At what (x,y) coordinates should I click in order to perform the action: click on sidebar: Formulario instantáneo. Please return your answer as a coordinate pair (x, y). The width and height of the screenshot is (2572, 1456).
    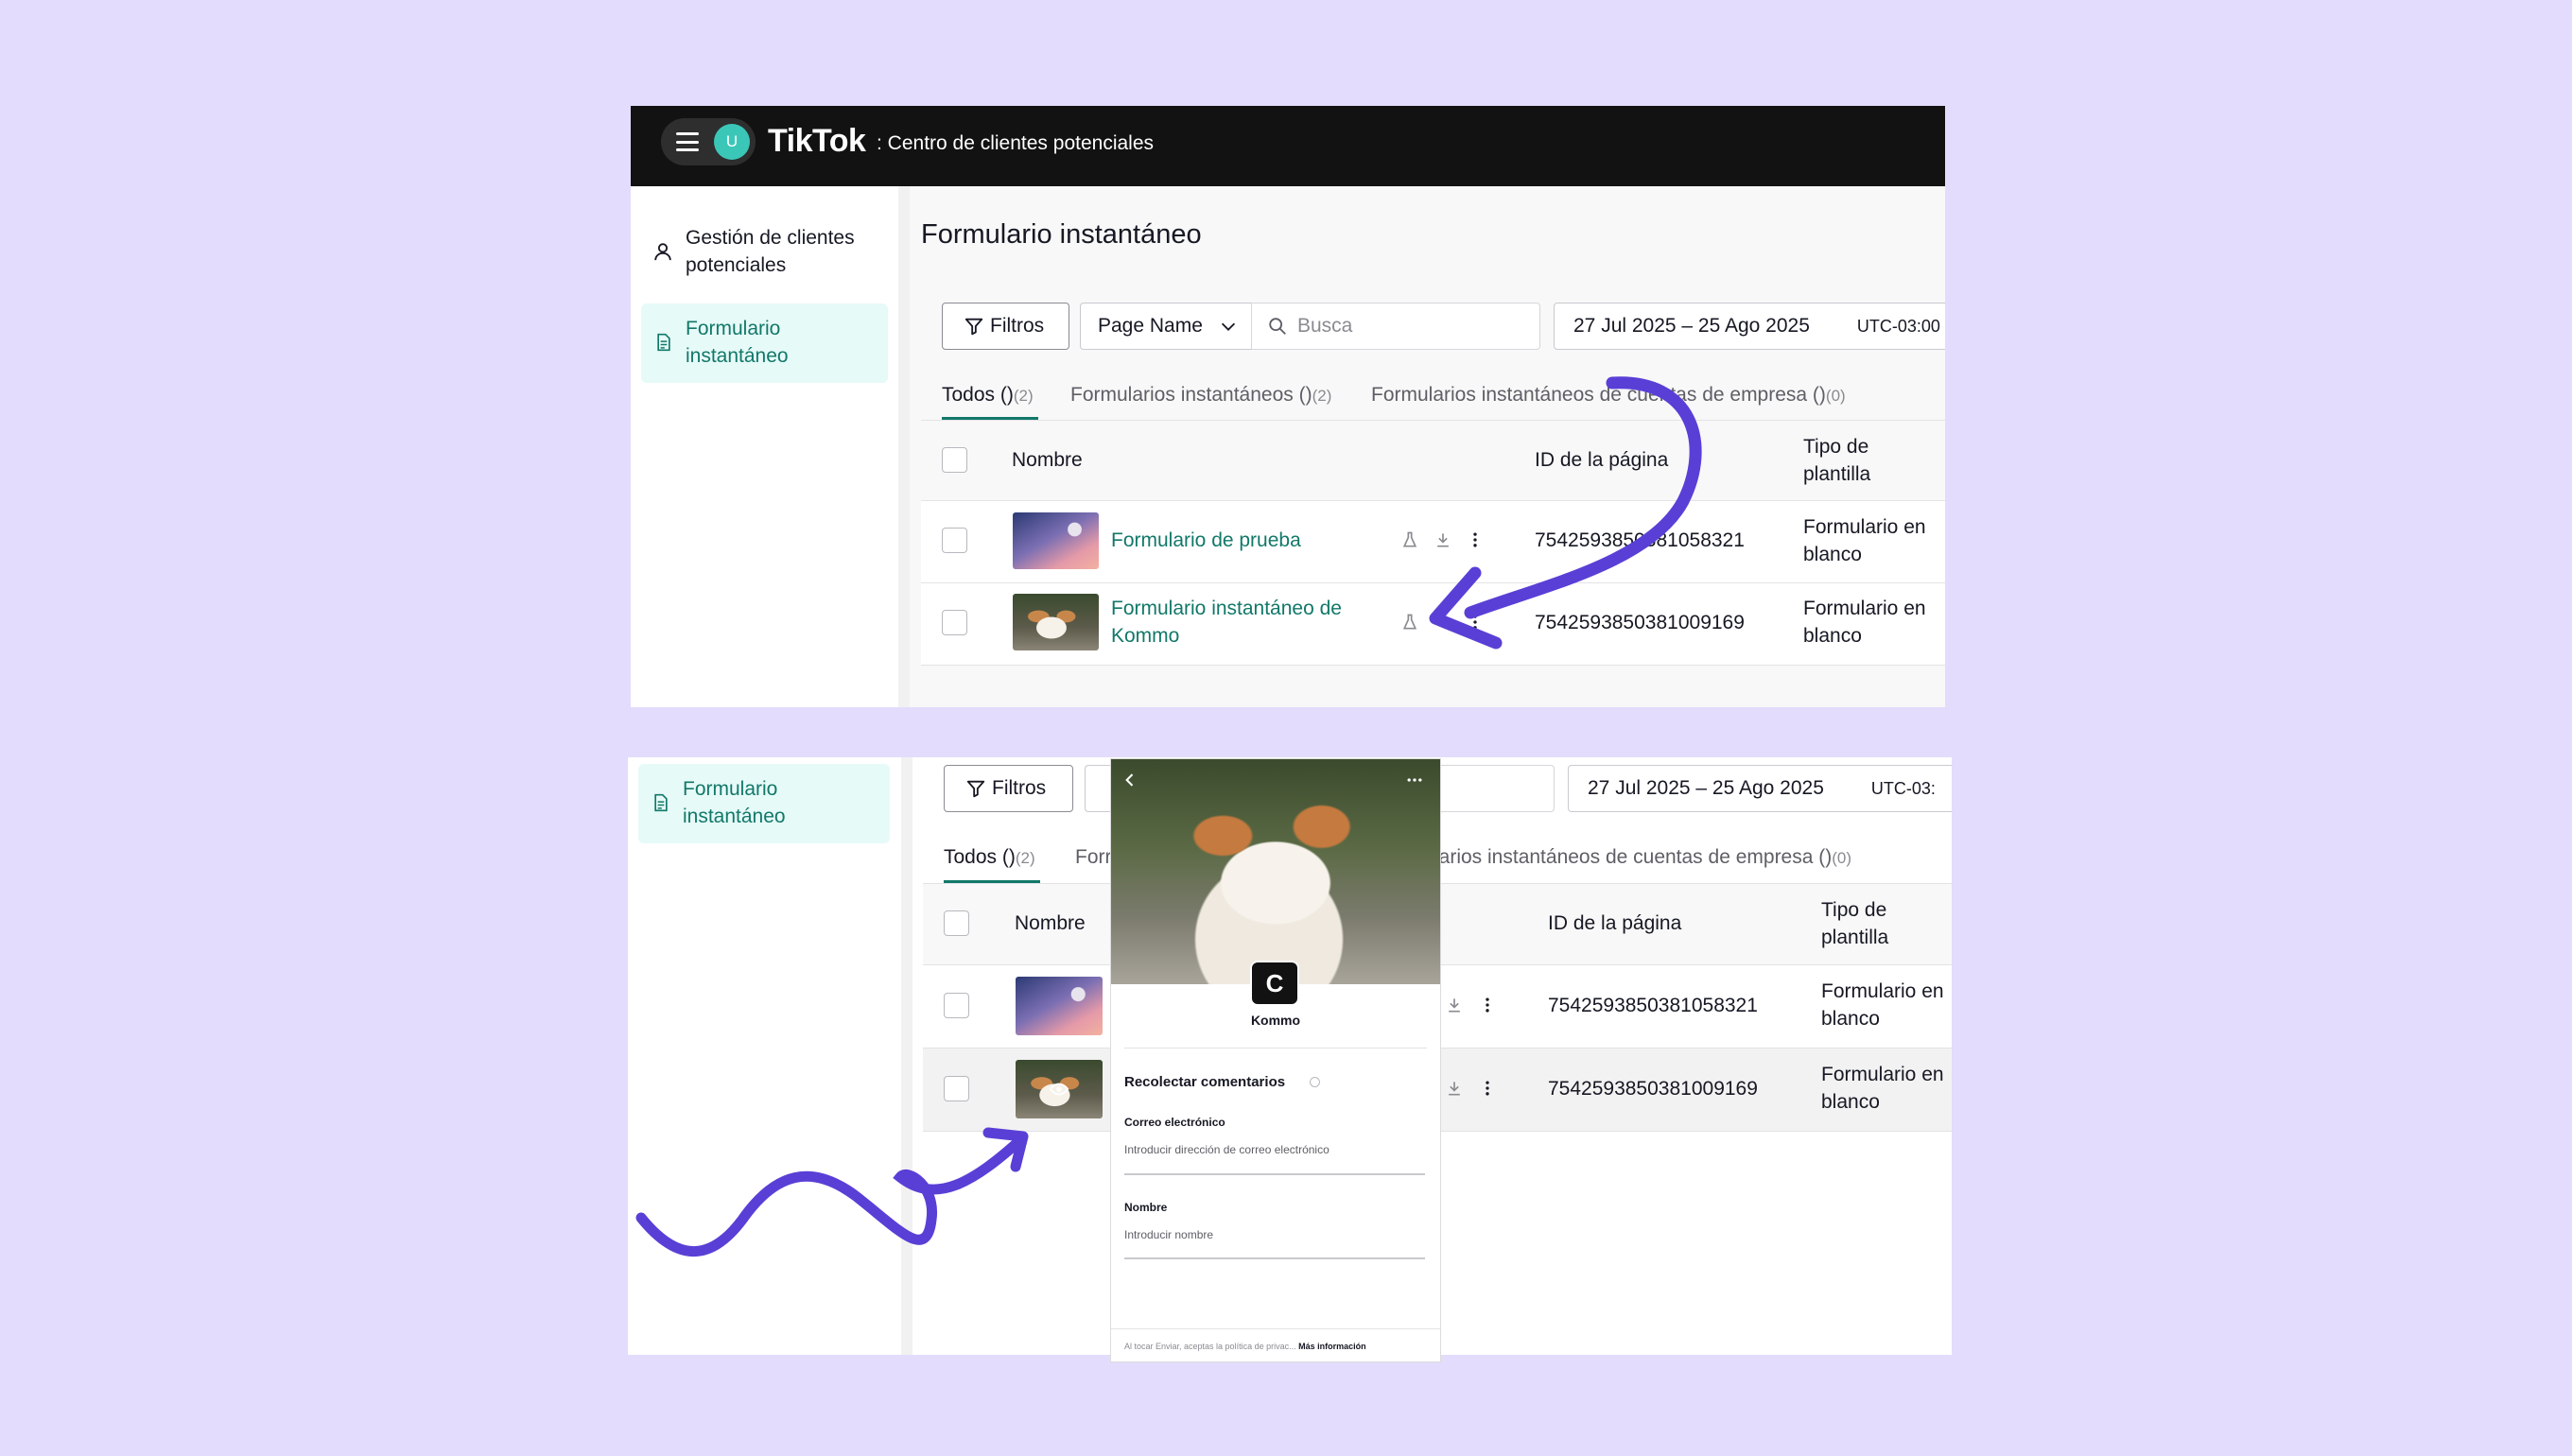
    Looking at the image, I should click on (764, 1056).